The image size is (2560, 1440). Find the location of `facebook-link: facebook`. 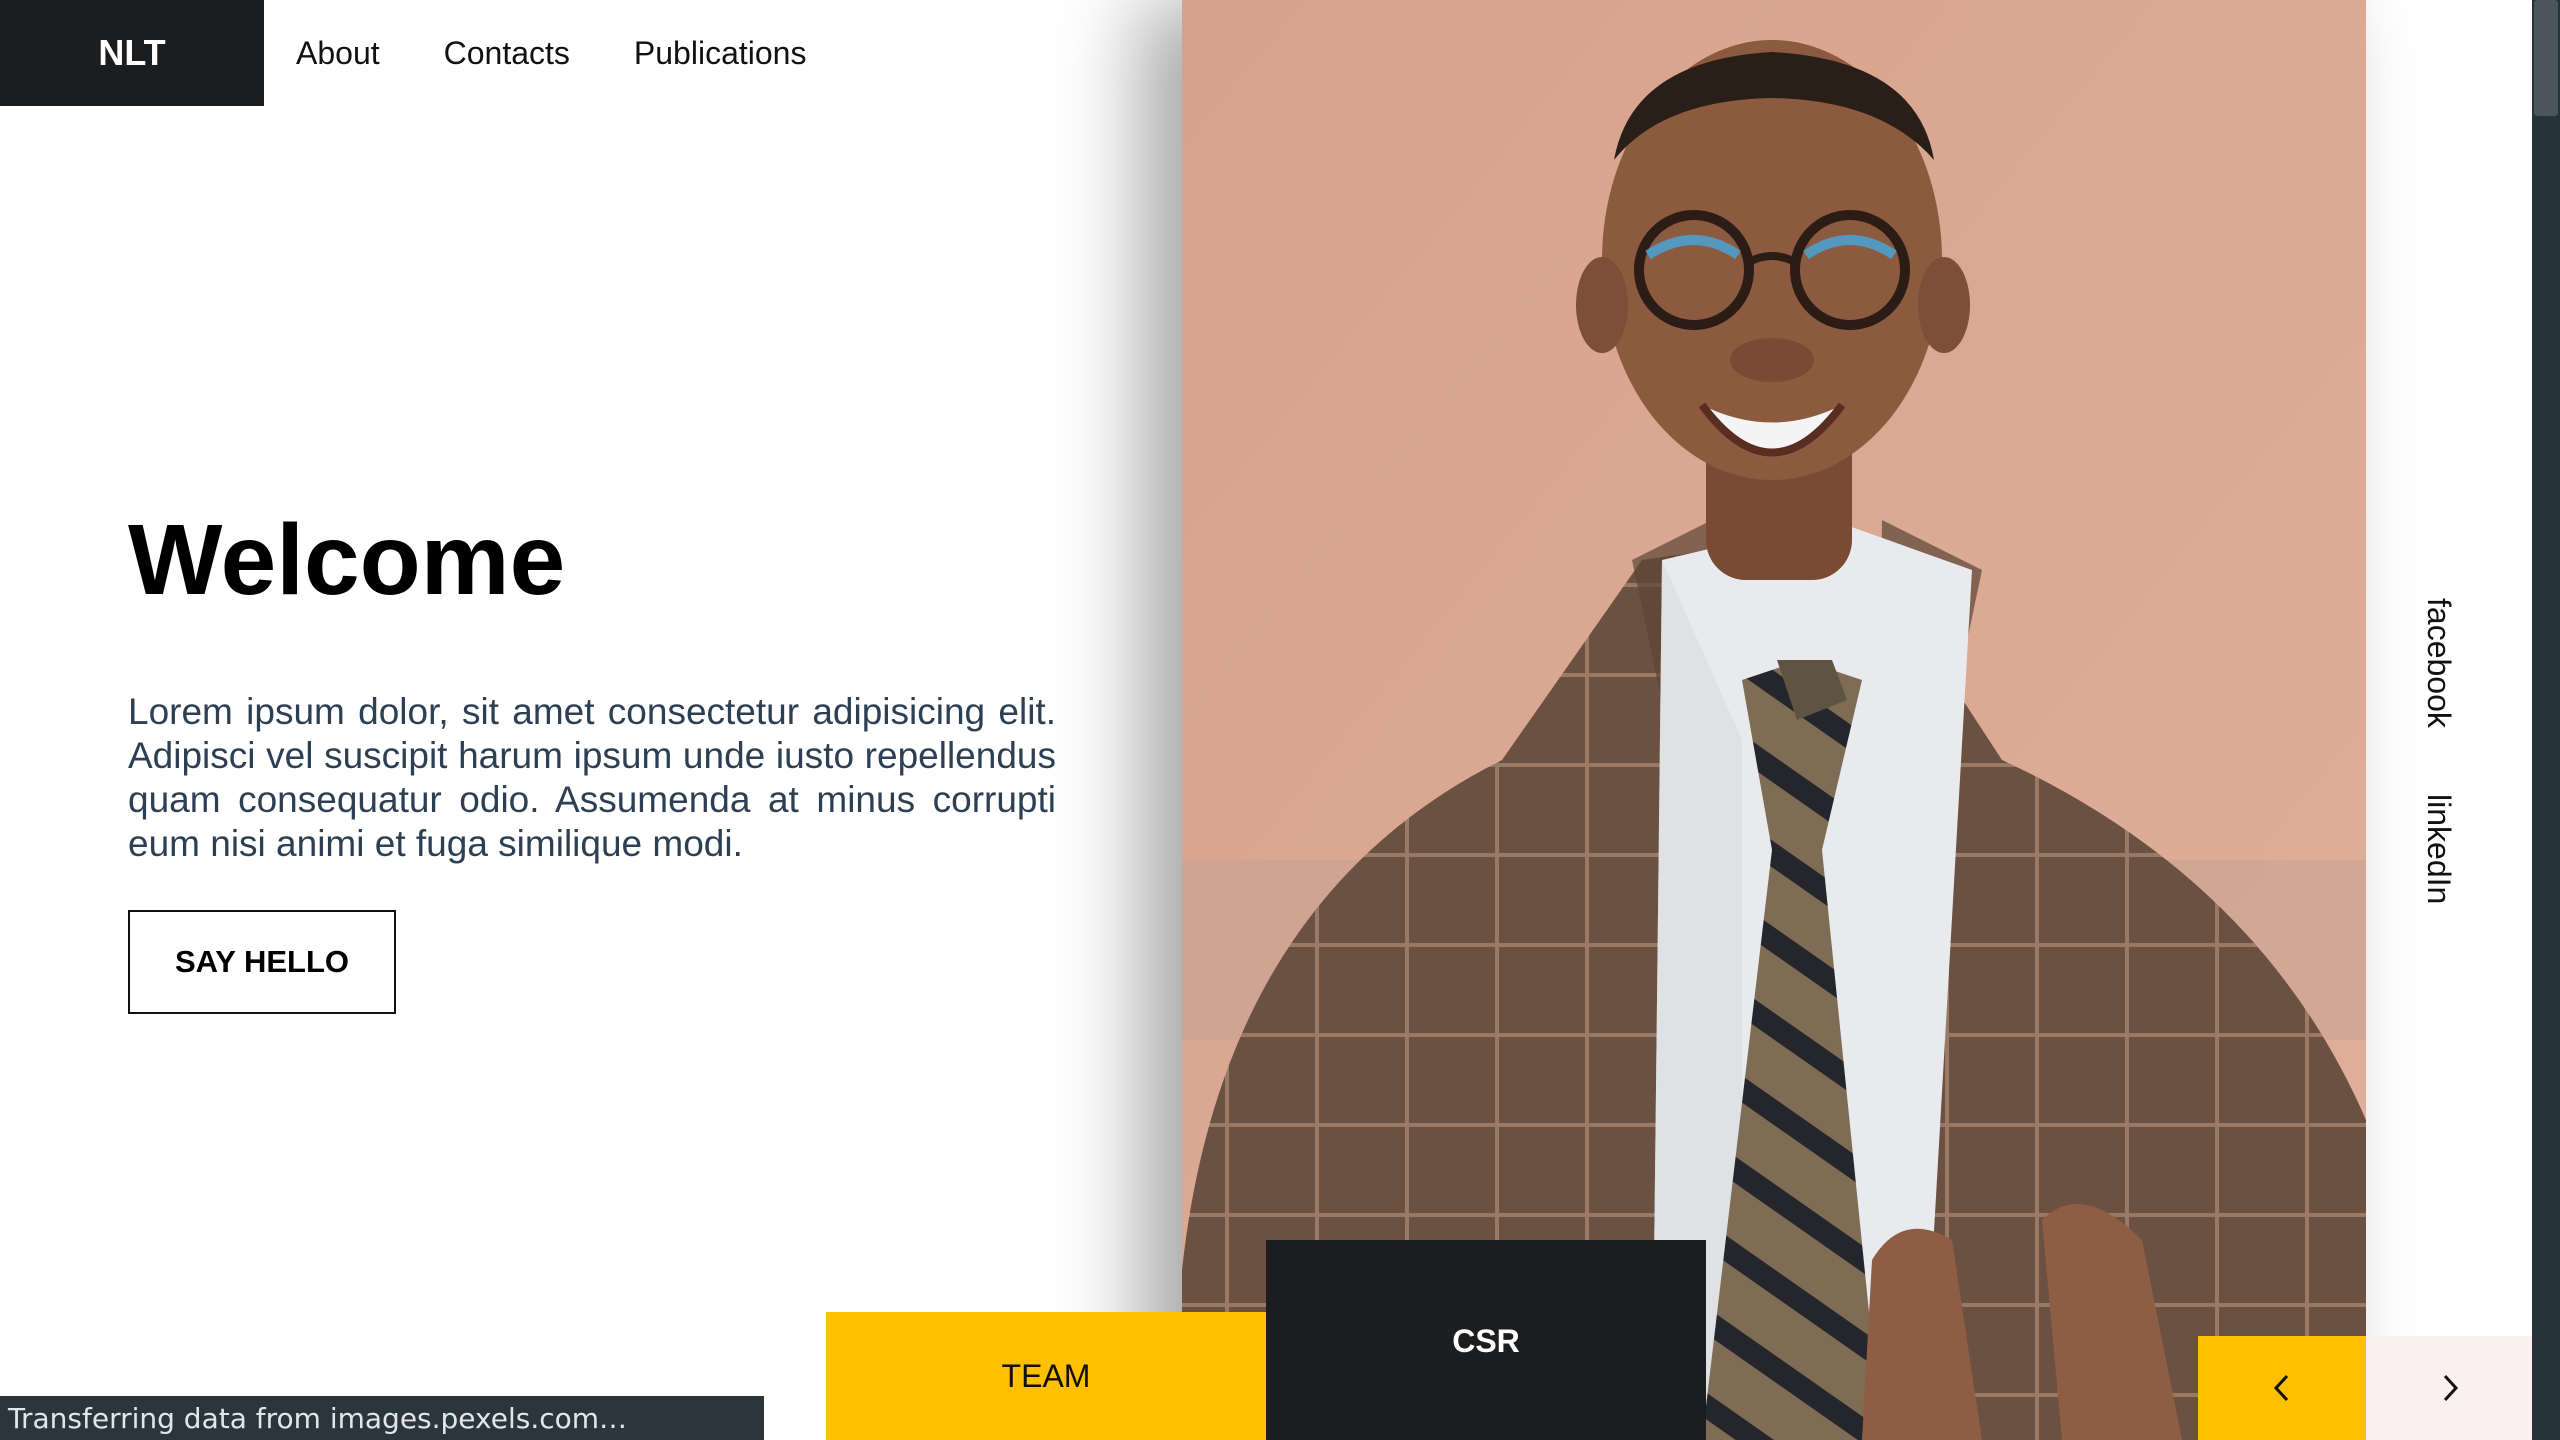

facebook-link: facebook is located at coordinates (2438, 663).